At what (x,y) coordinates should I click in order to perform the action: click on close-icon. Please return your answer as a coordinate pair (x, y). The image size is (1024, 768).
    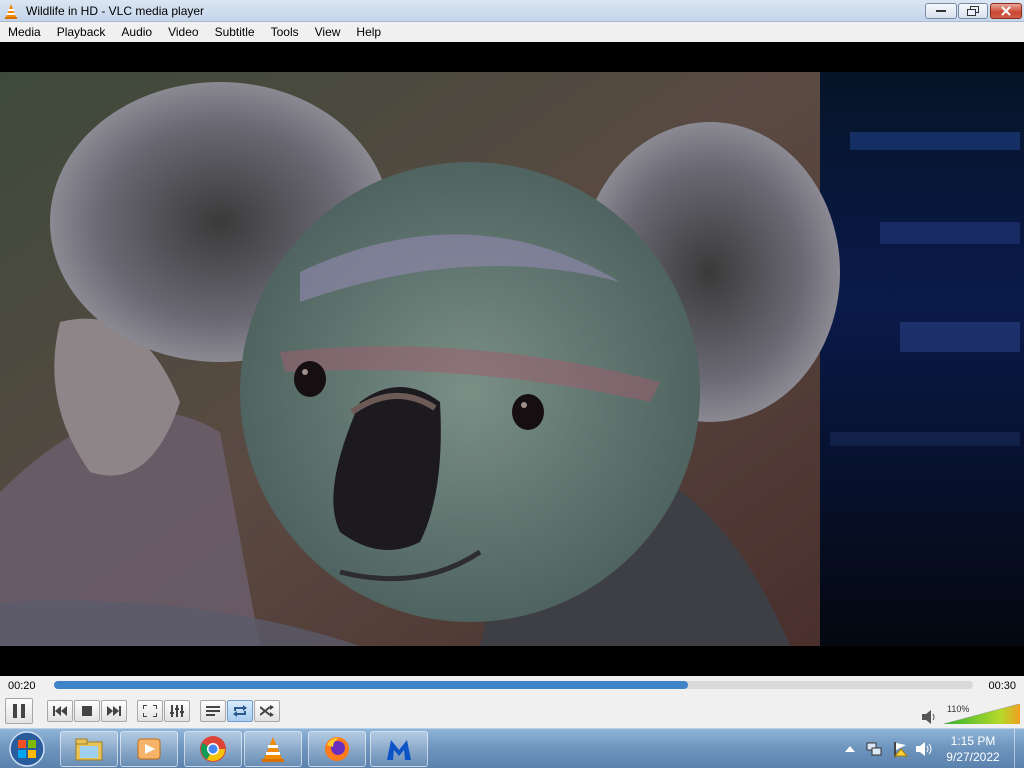
    Looking at the image, I should click on (1006, 11).